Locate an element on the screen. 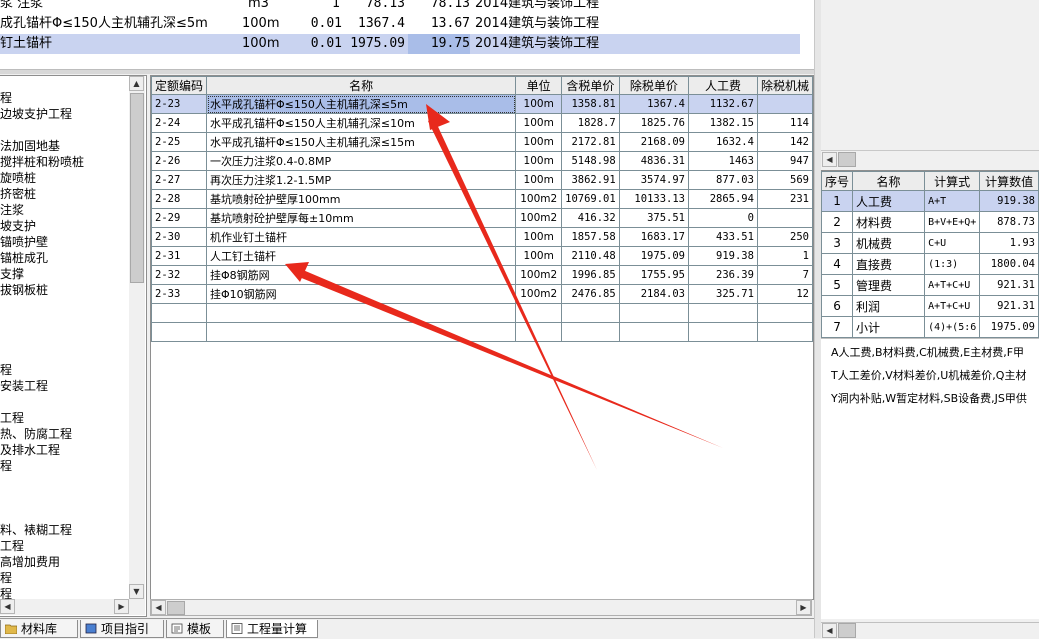 This screenshot has width=1039, height=639. fee-cell-value: 878.73 is located at coordinates (1009, 222).